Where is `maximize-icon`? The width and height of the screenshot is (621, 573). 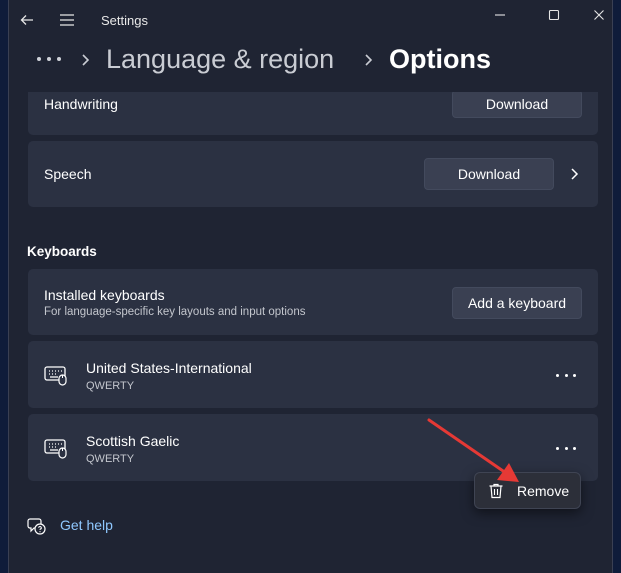 maximize-icon is located at coordinates (554, 15).